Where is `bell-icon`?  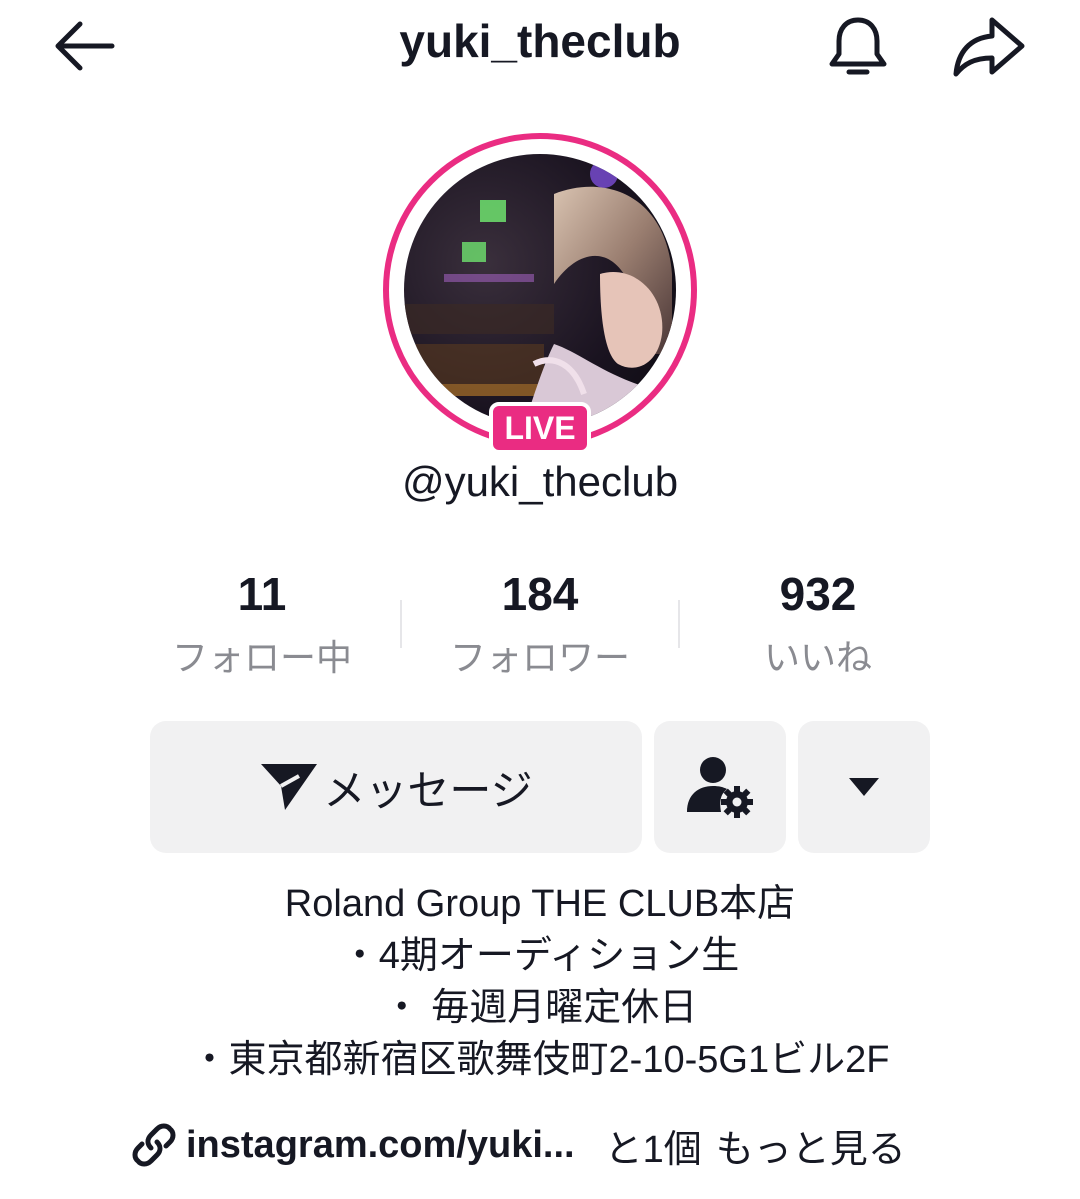
bell-icon is located at coordinates (858, 46).